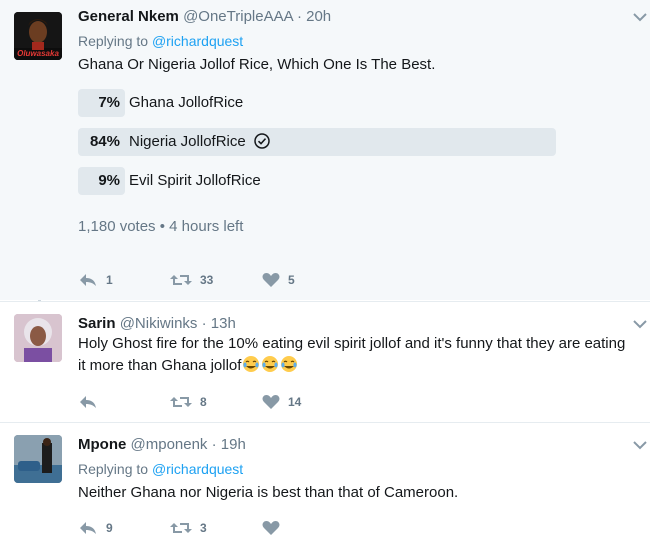 This screenshot has width=650, height=541. What do you see at coordinates (363, 366) in the screenshot?
I see `tweet-text-line-2: it more than Ghana jollof` at bounding box center [363, 366].